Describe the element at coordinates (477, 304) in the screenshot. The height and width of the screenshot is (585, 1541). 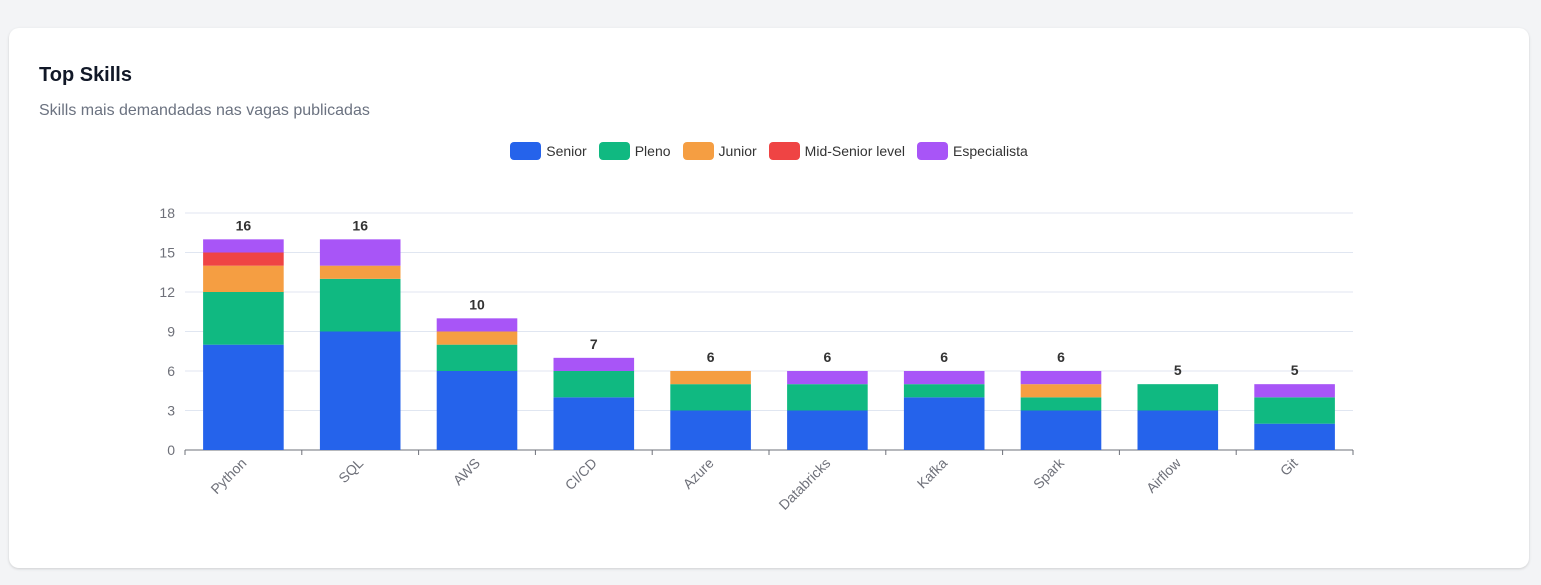
I see `bar-total-label: 10` at that location.